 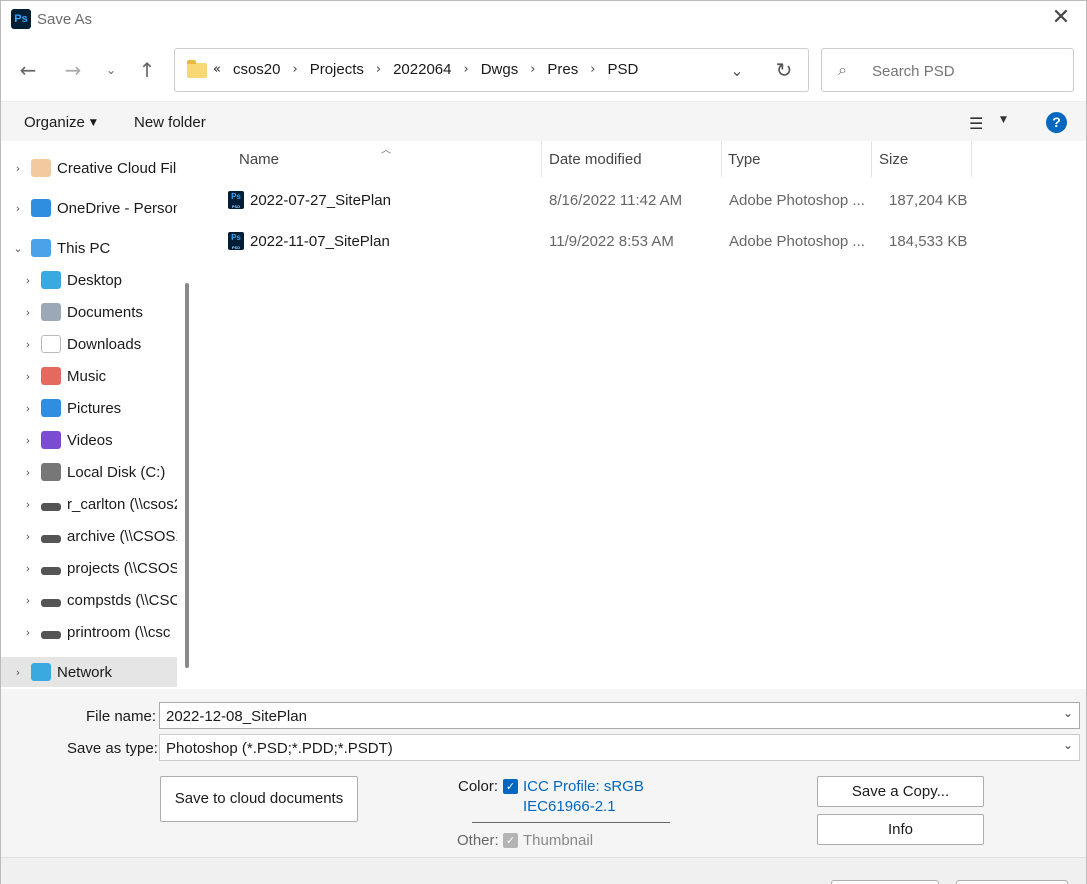 I want to click on save-to-cloud-button: Save to cloud documents, so click(x=259, y=799).